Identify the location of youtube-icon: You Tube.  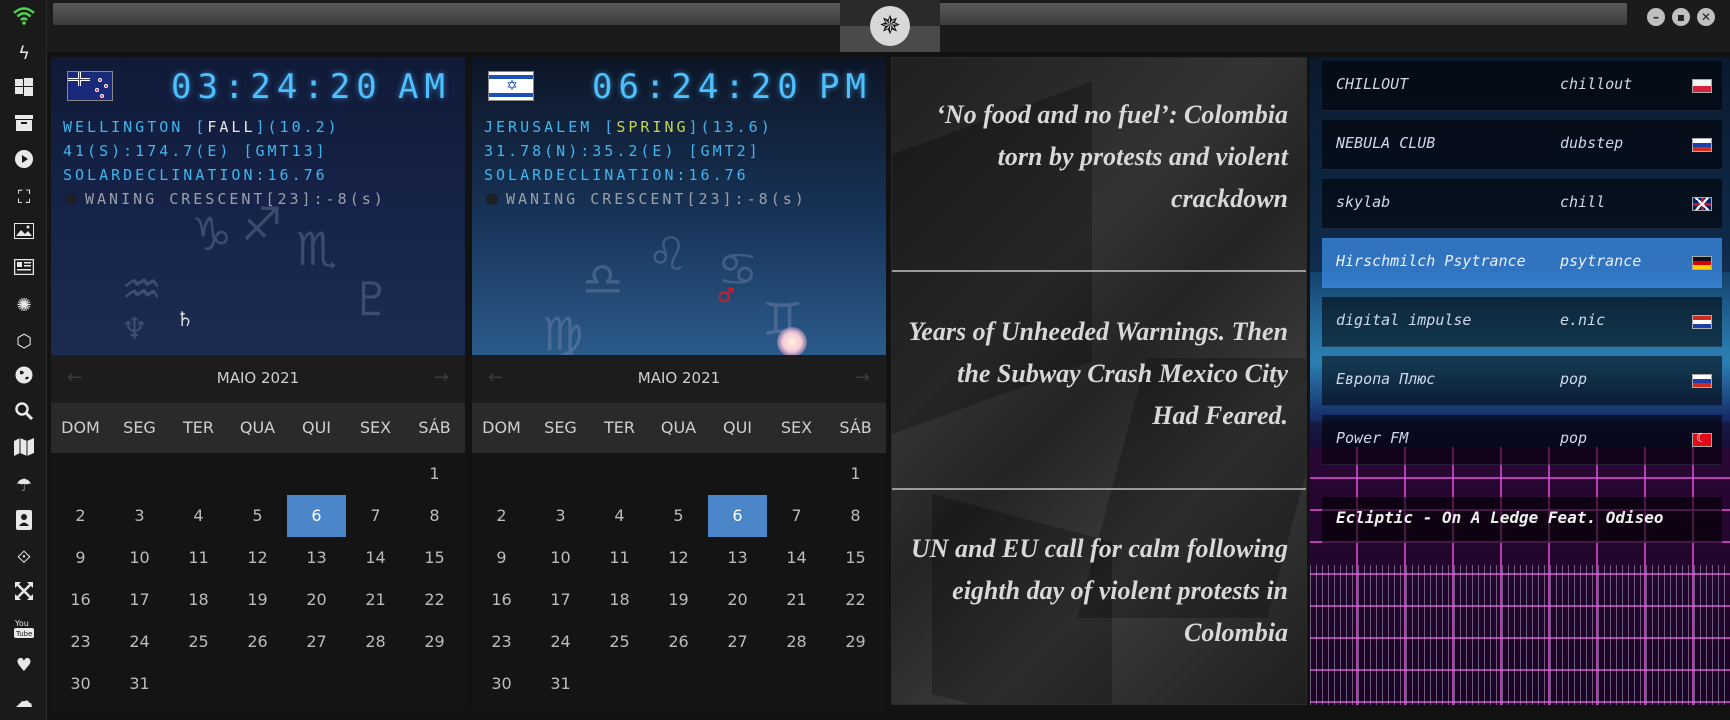
(24, 630).